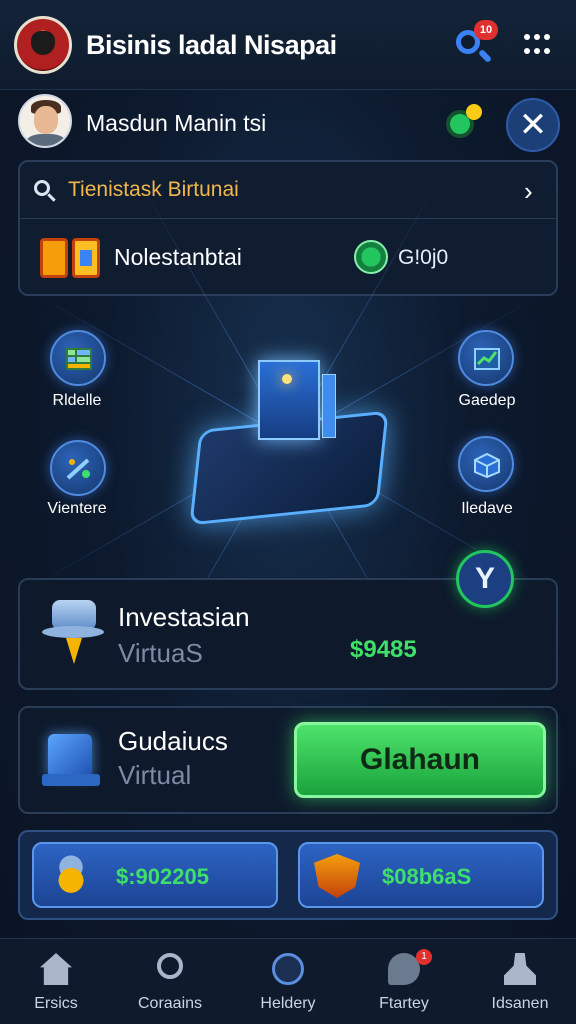 Image resolution: width=576 pixels, height=1024 pixels. Describe the element at coordinates (485, 579) in the screenshot. I see `check-icon: Y` at that location.